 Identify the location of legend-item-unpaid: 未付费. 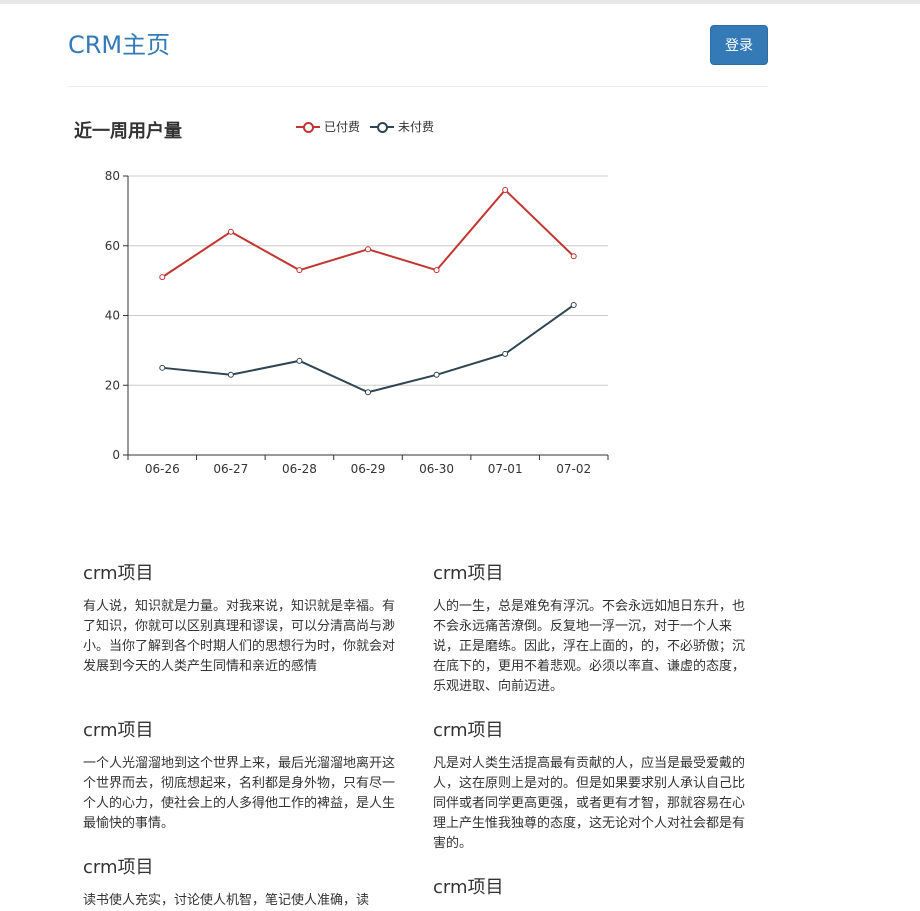
(402, 126).